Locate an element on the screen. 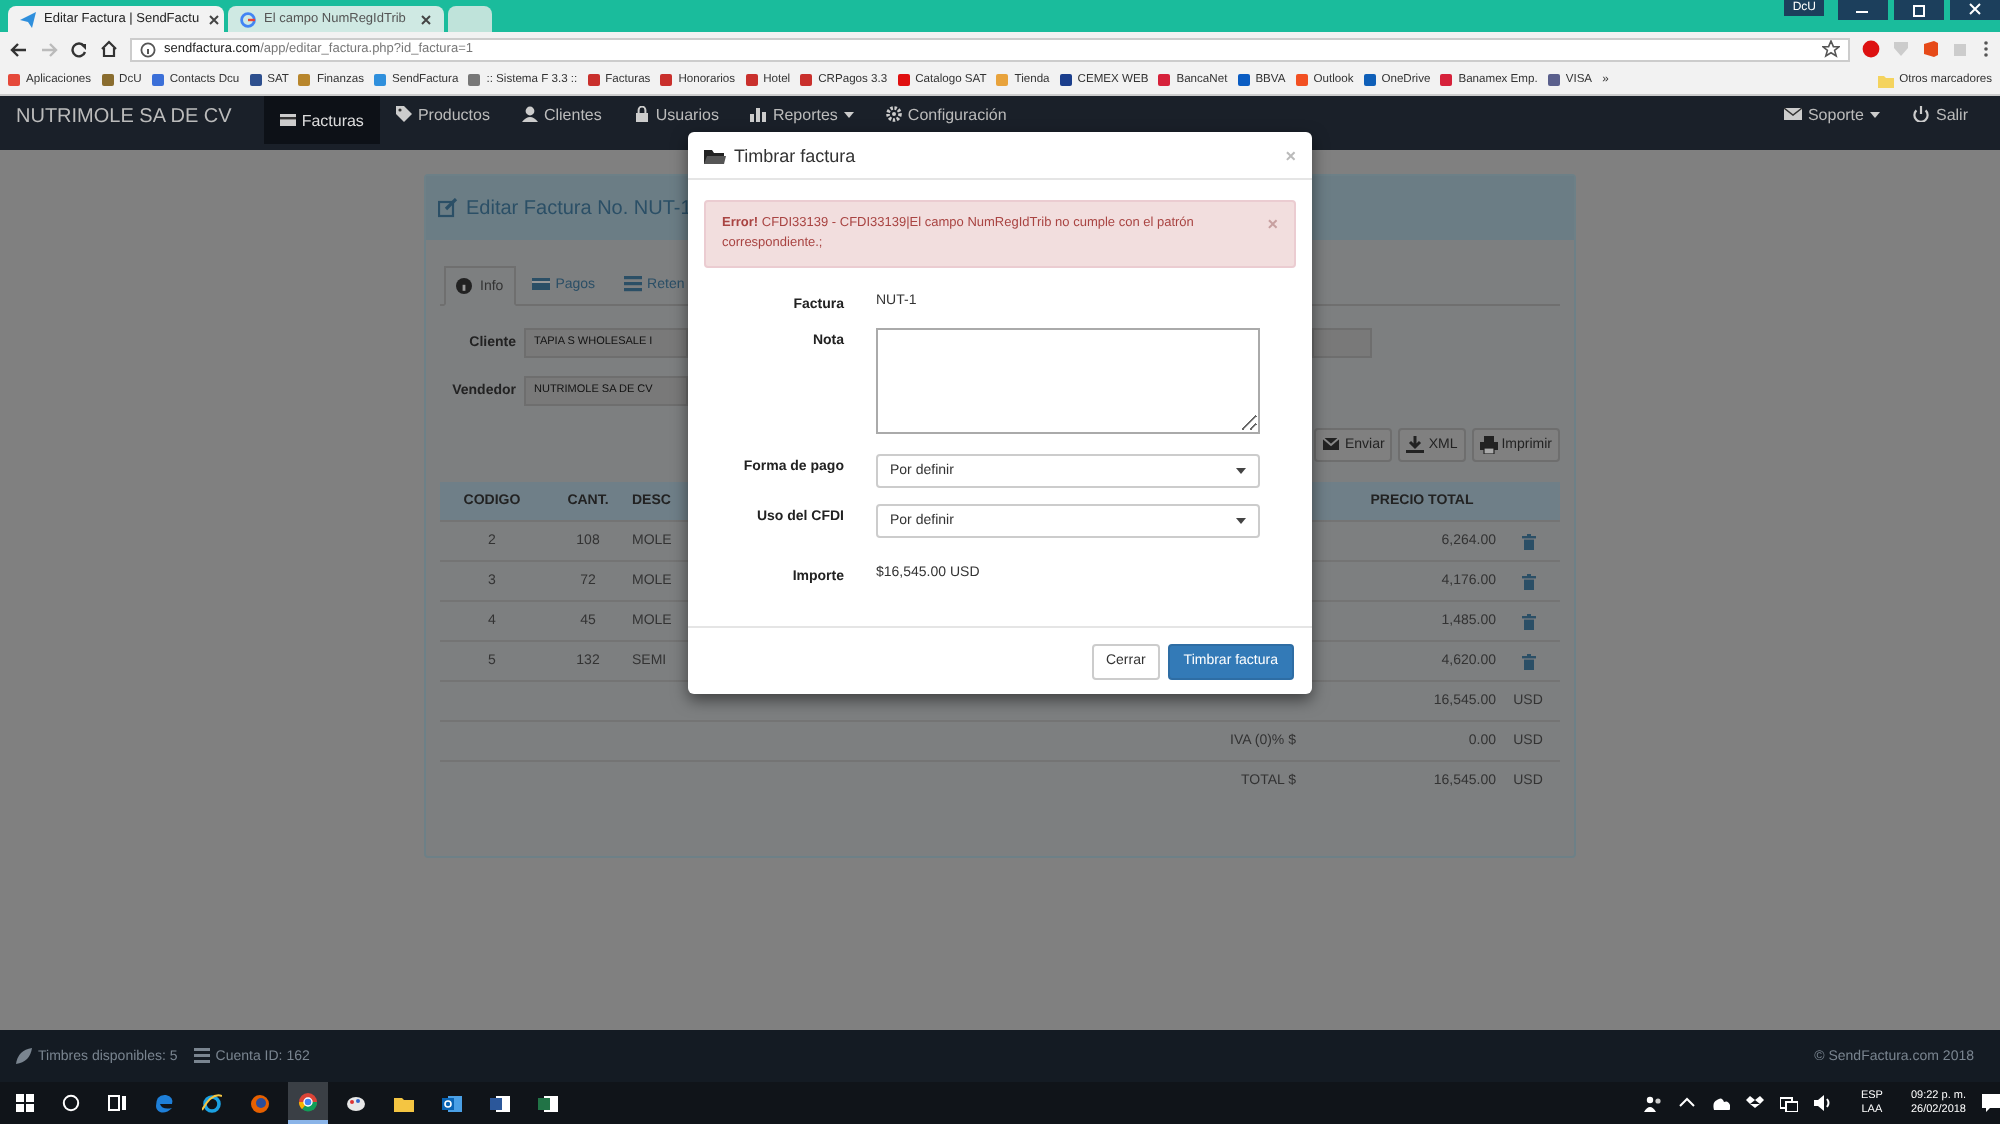  nav-link: Usuarios is located at coordinates (676, 114).